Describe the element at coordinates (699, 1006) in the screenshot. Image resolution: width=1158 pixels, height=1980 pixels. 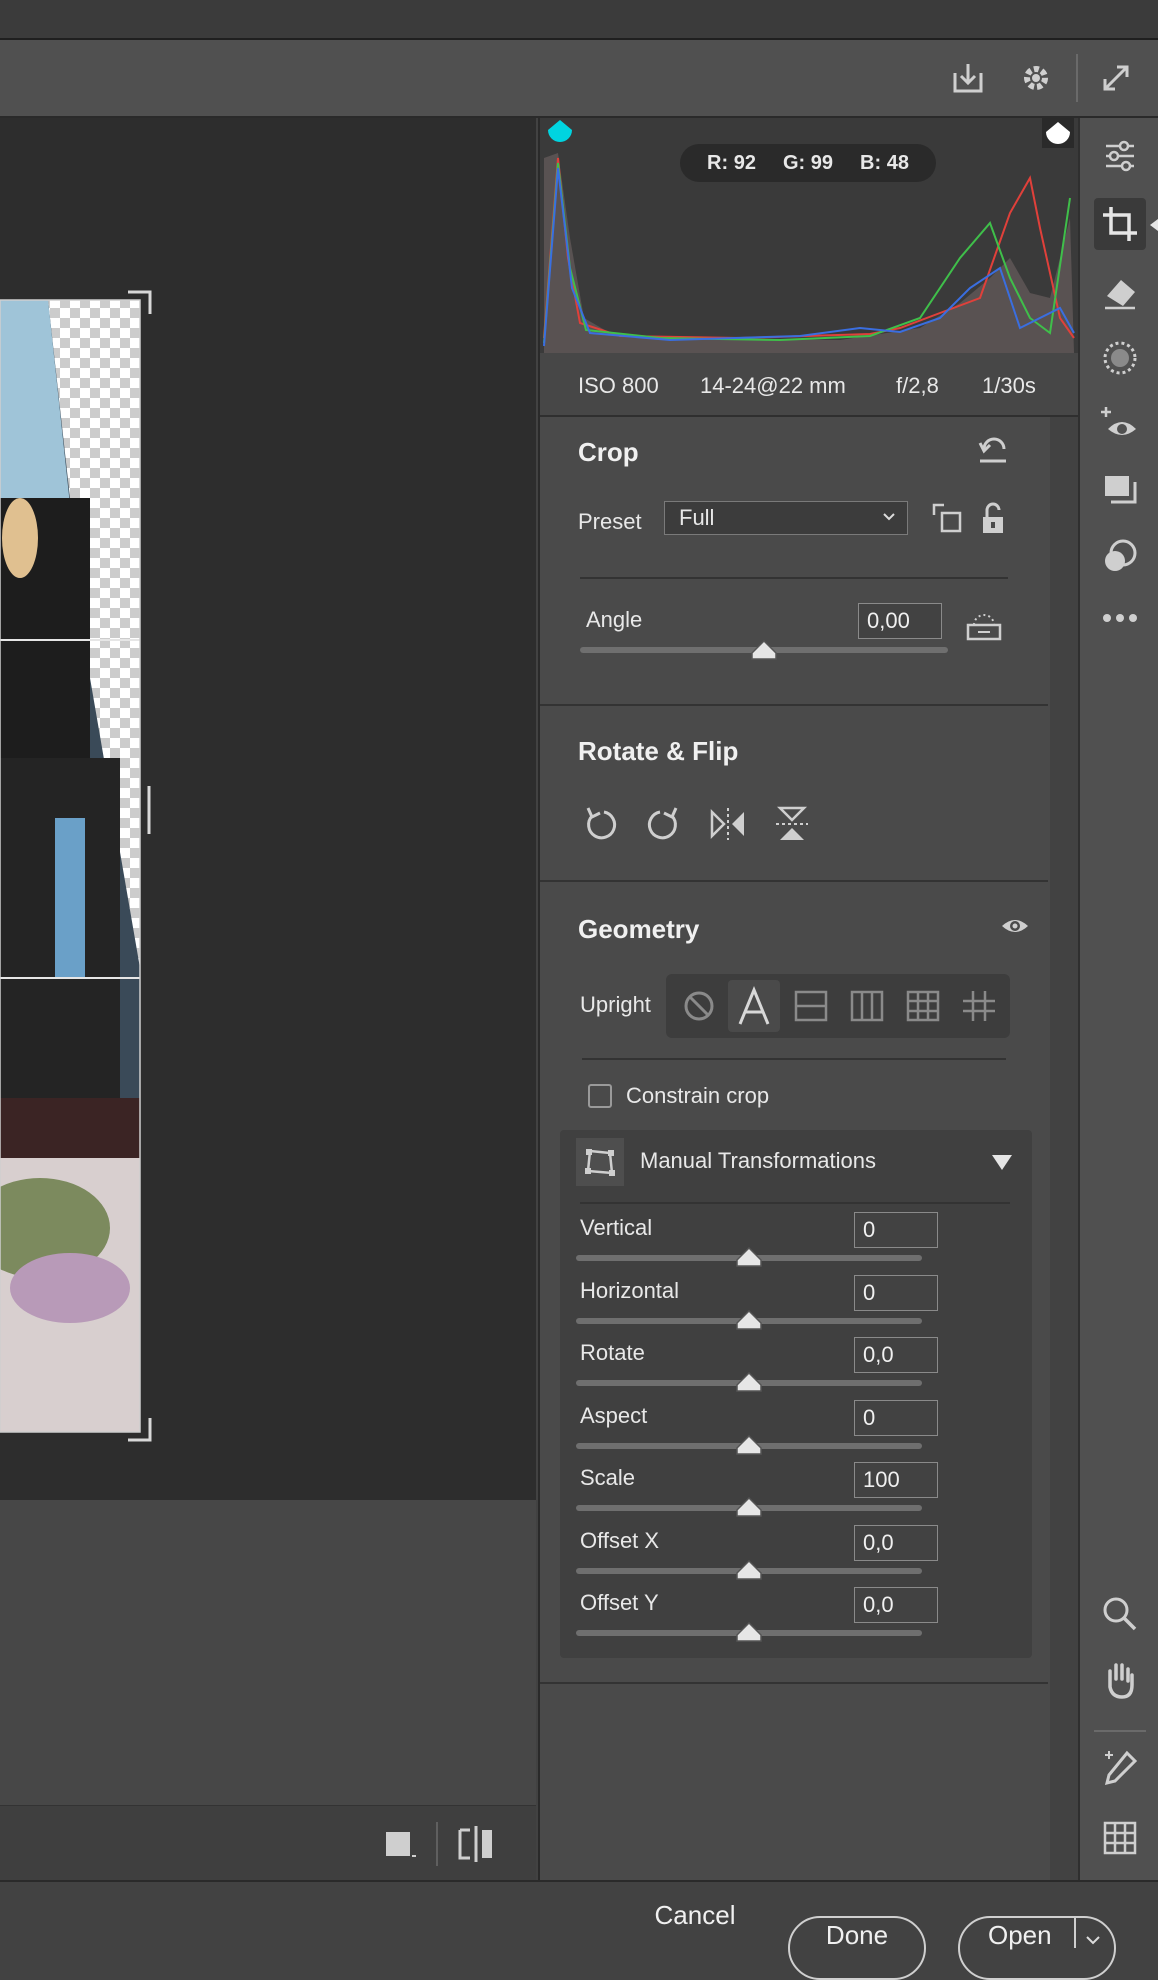
I see `upright-off-icon` at that location.